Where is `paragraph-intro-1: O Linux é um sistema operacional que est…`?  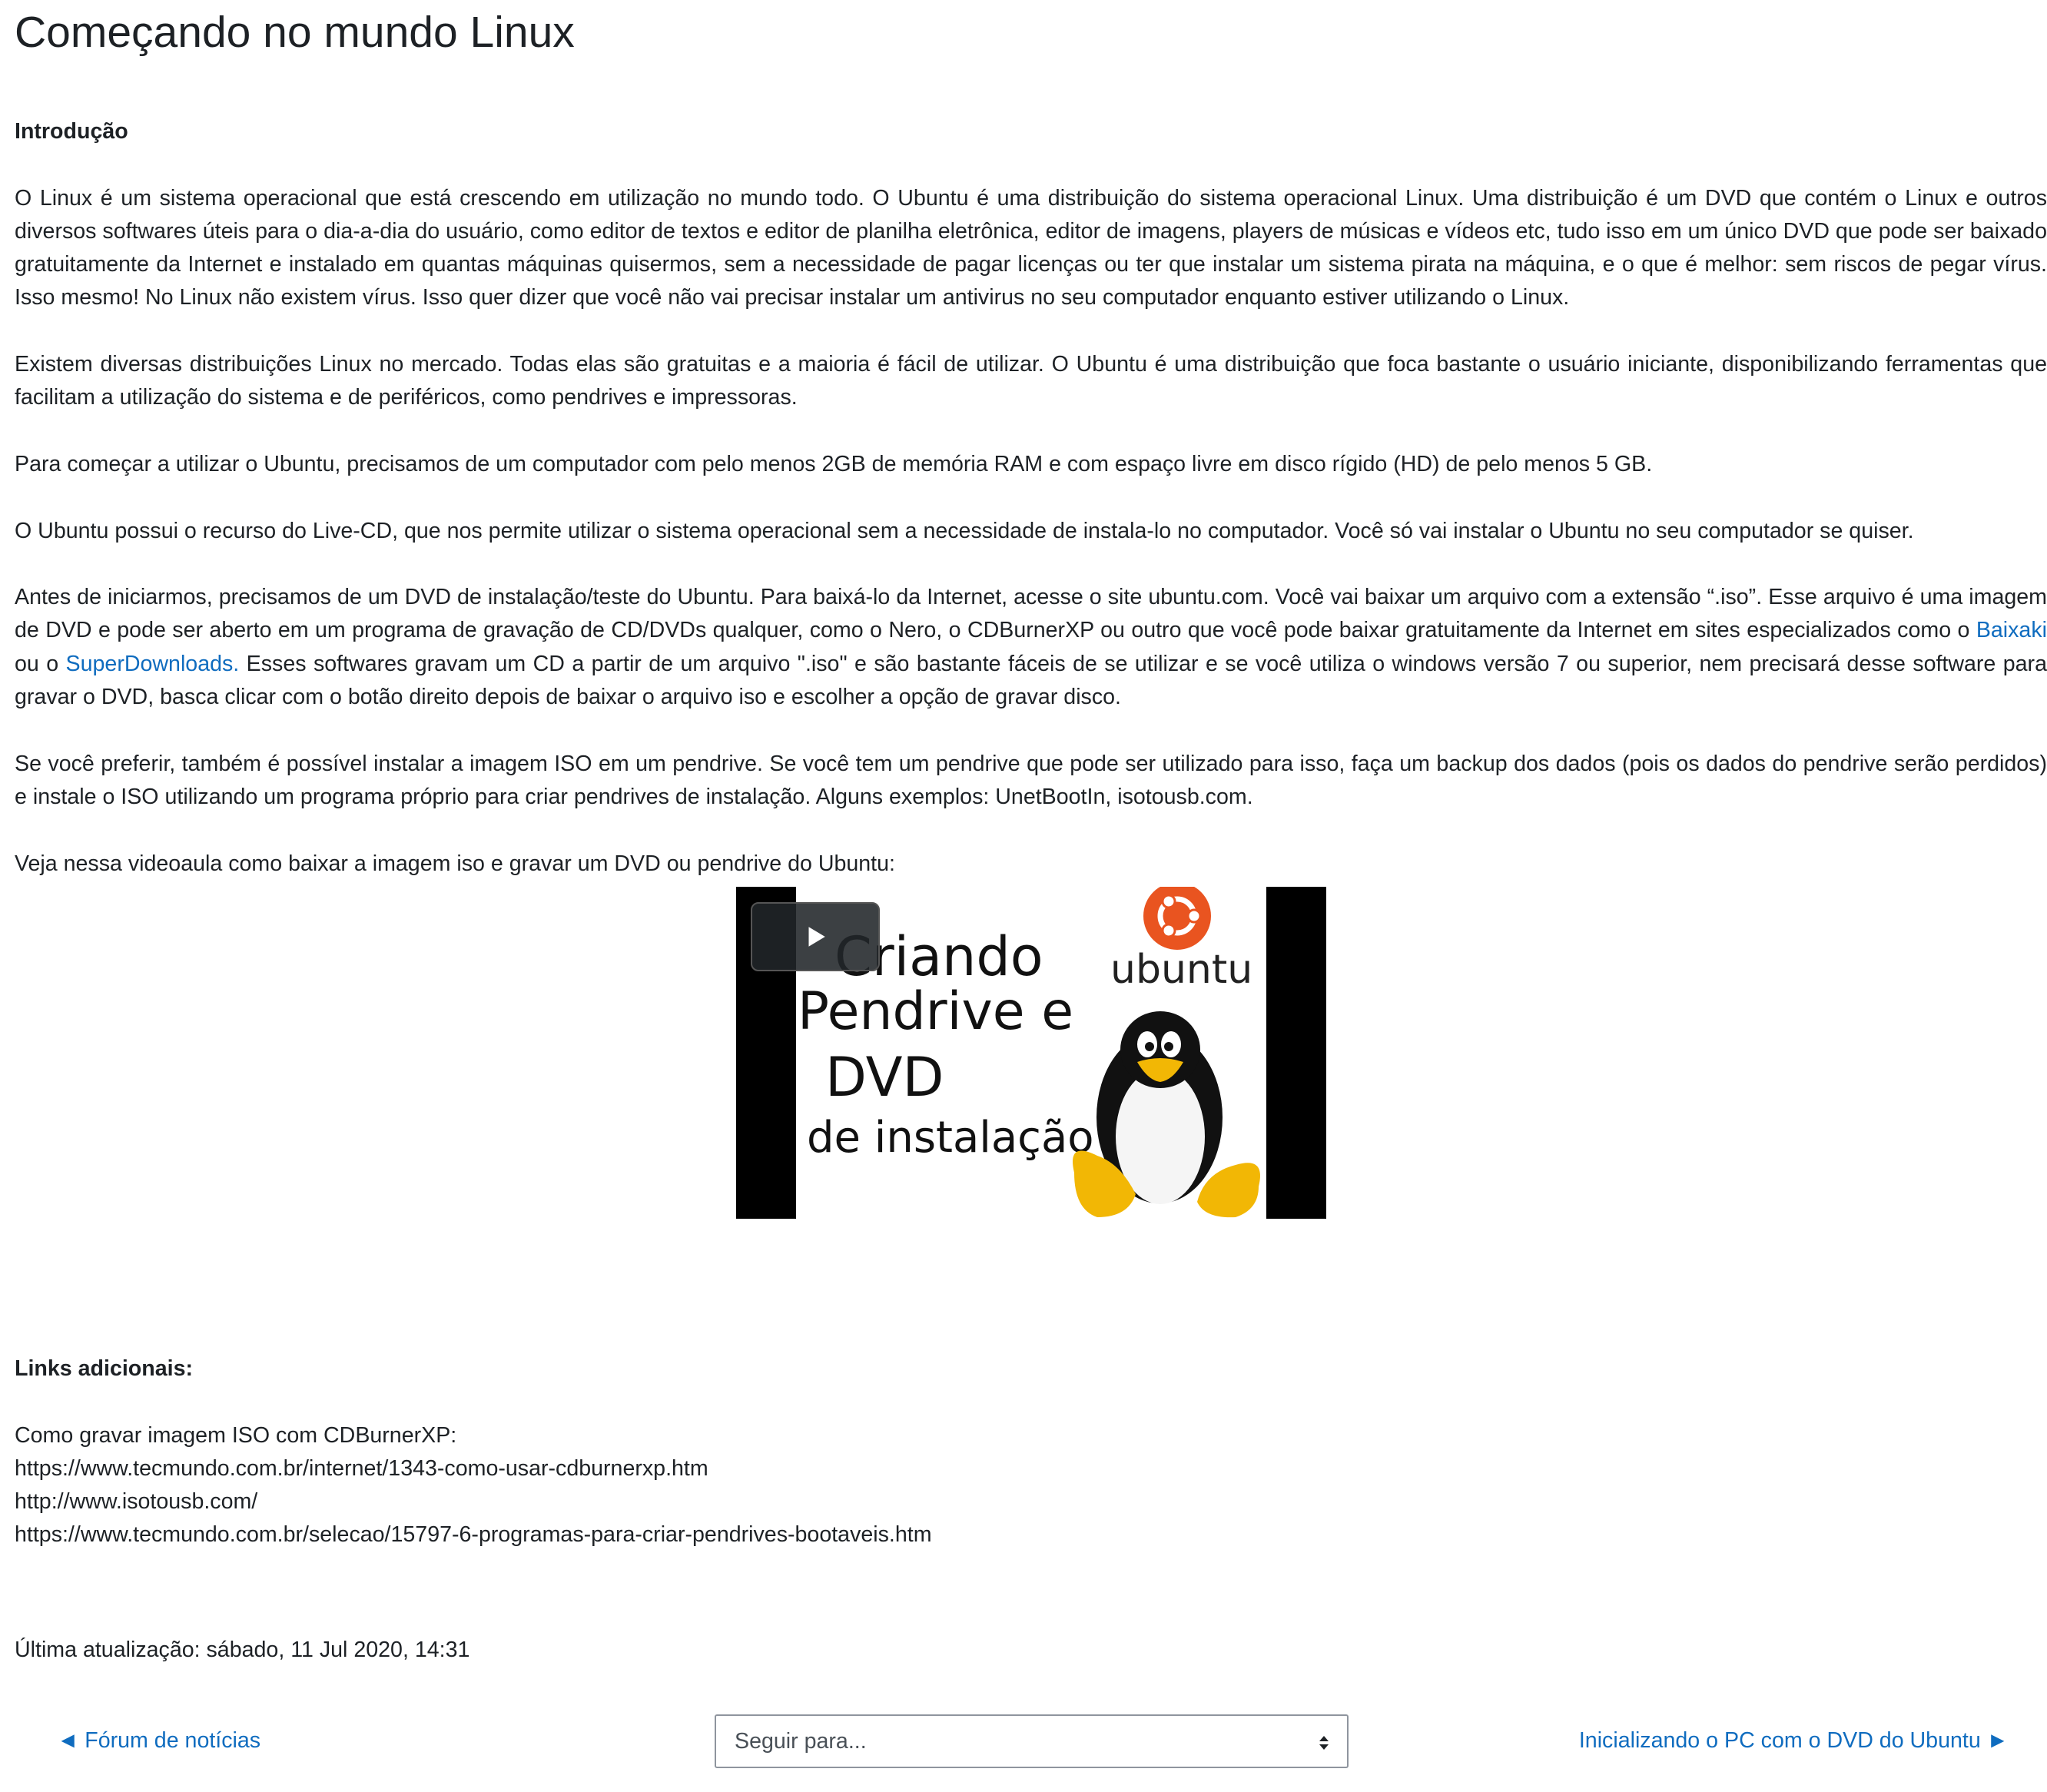 paragraph-intro-1: O Linux é um sistema operacional que est… is located at coordinates (1031, 247).